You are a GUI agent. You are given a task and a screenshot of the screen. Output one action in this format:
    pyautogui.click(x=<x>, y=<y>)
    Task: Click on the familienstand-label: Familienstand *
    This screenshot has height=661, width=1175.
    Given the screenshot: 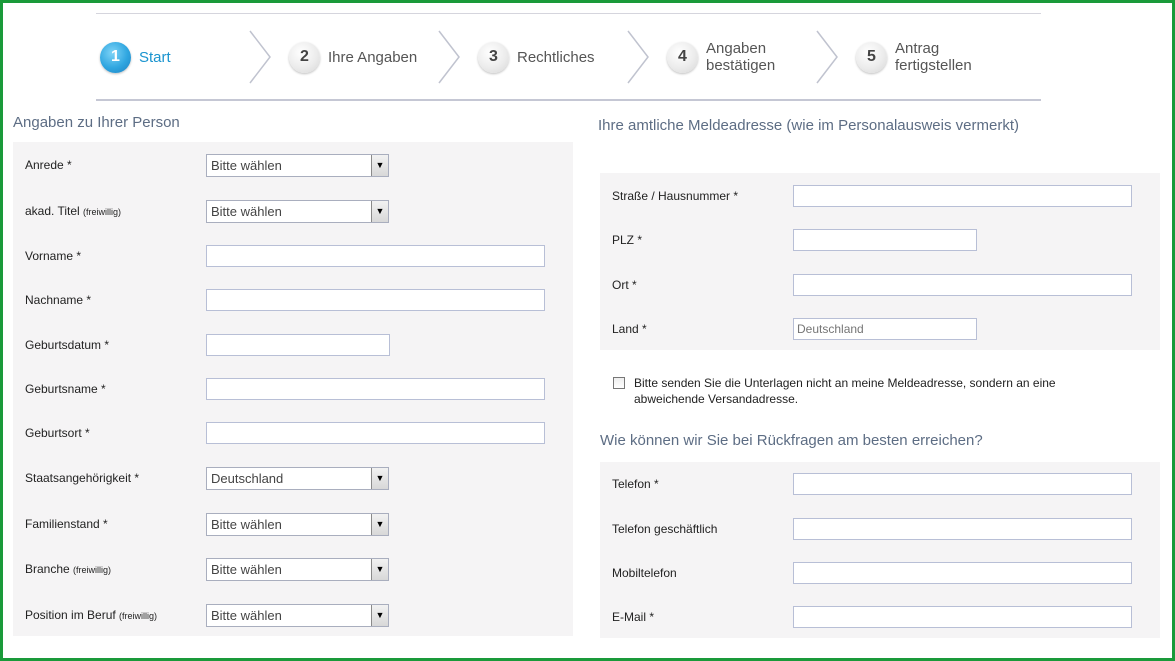 What is the action you would take?
    pyautogui.click(x=66, y=524)
    